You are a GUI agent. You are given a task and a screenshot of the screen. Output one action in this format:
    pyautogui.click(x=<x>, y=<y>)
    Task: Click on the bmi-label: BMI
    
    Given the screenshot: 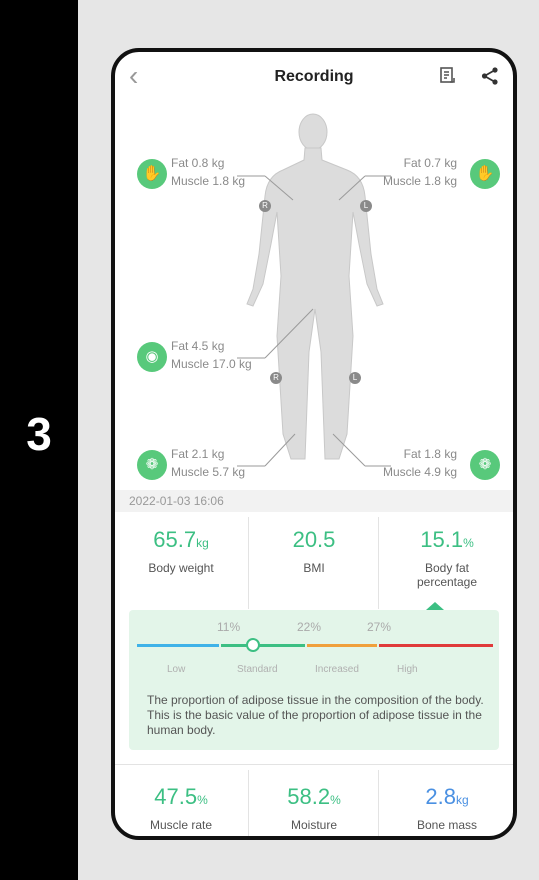 What is the action you would take?
    pyautogui.click(x=314, y=568)
    